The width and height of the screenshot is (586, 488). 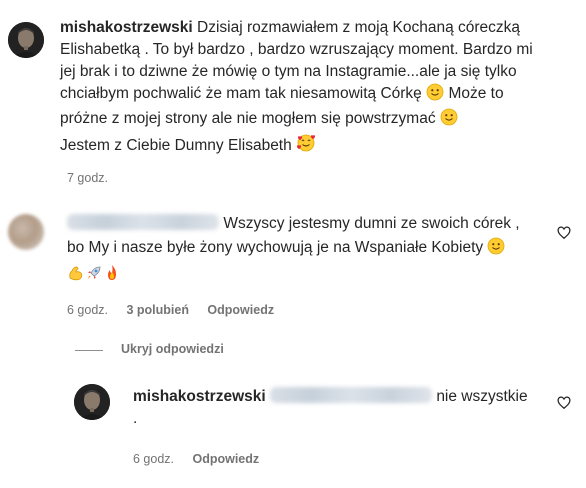 What do you see at coordinates (157, 310) in the screenshot?
I see `comment-likes-count: 3 polubień` at bounding box center [157, 310].